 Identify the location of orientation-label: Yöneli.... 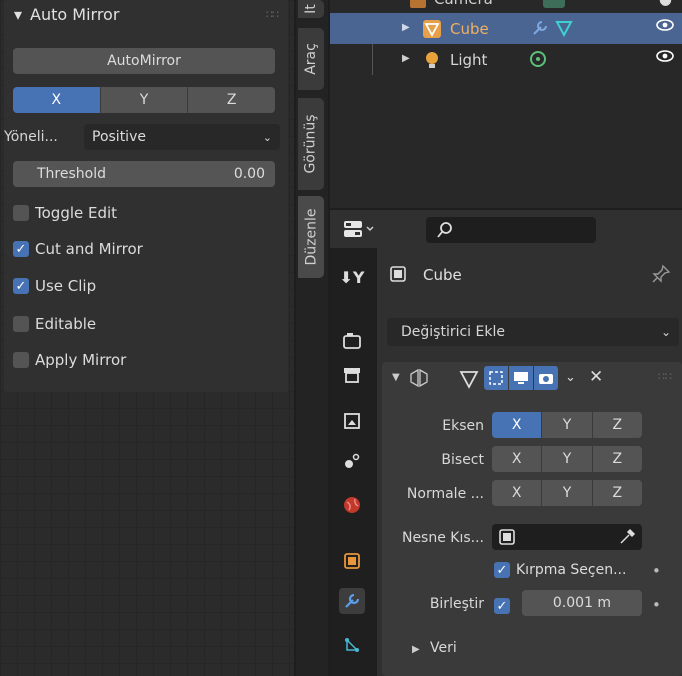
(31, 137).